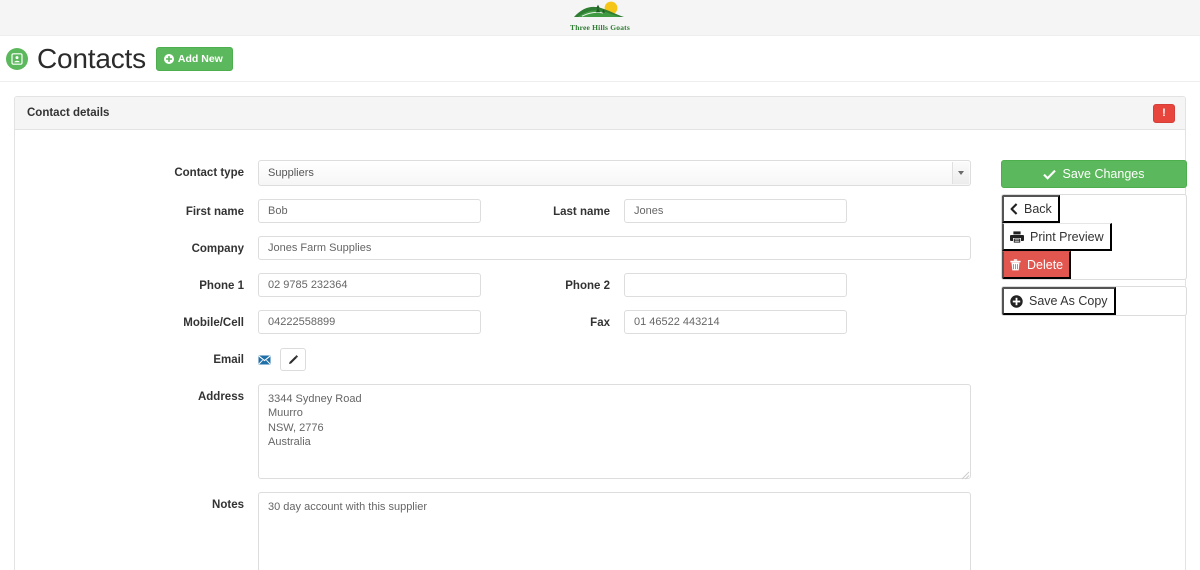 This screenshot has height=570, width=1200. Describe the element at coordinates (209, 173) in the screenshot. I see `contact-type-label: Contact type` at that location.